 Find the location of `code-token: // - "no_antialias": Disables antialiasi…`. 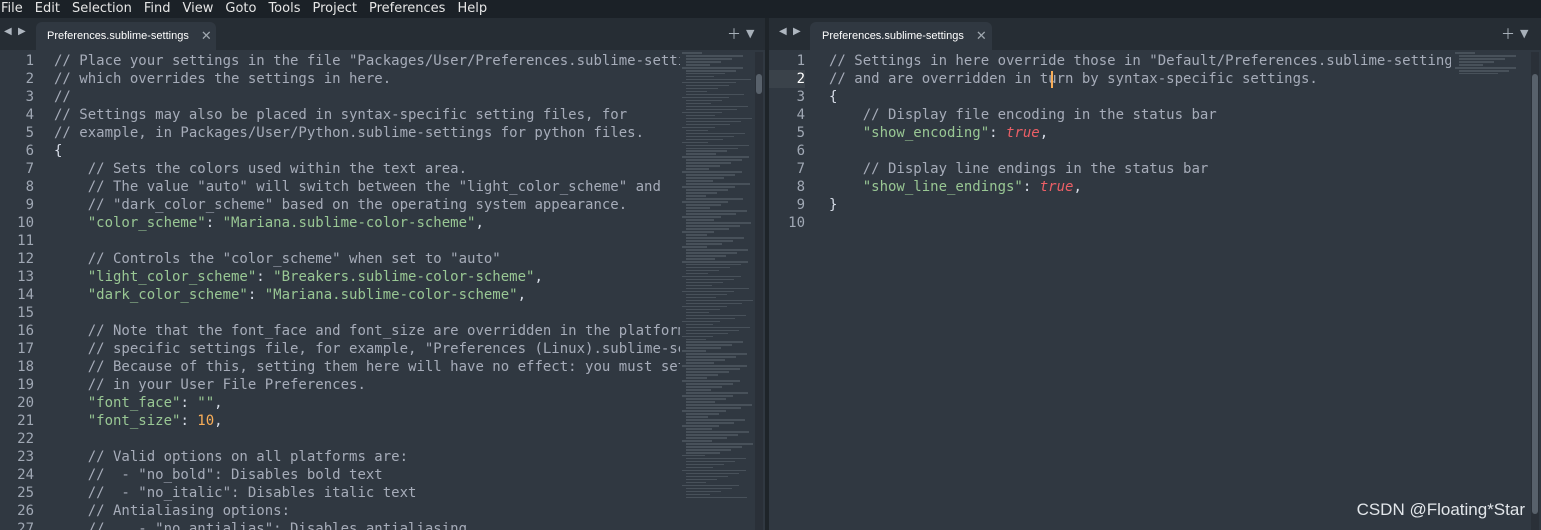

code-token: // - "no_antialias": Disables antialiasi… is located at coordinates (277, 525).